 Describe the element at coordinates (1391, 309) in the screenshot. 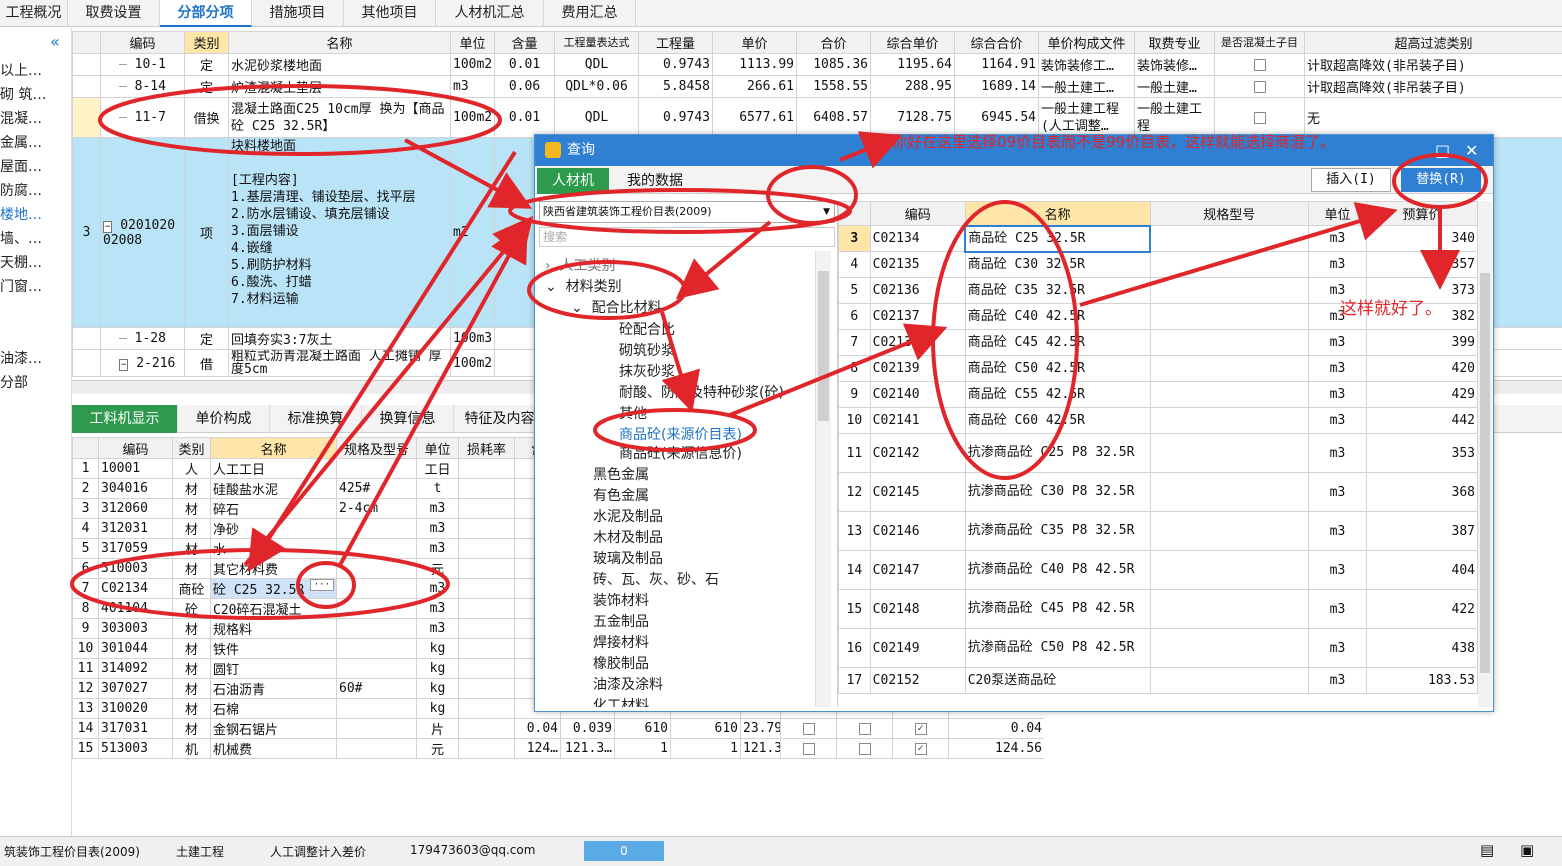

I see `annotation-right-note: 这样就好了。` at that location.